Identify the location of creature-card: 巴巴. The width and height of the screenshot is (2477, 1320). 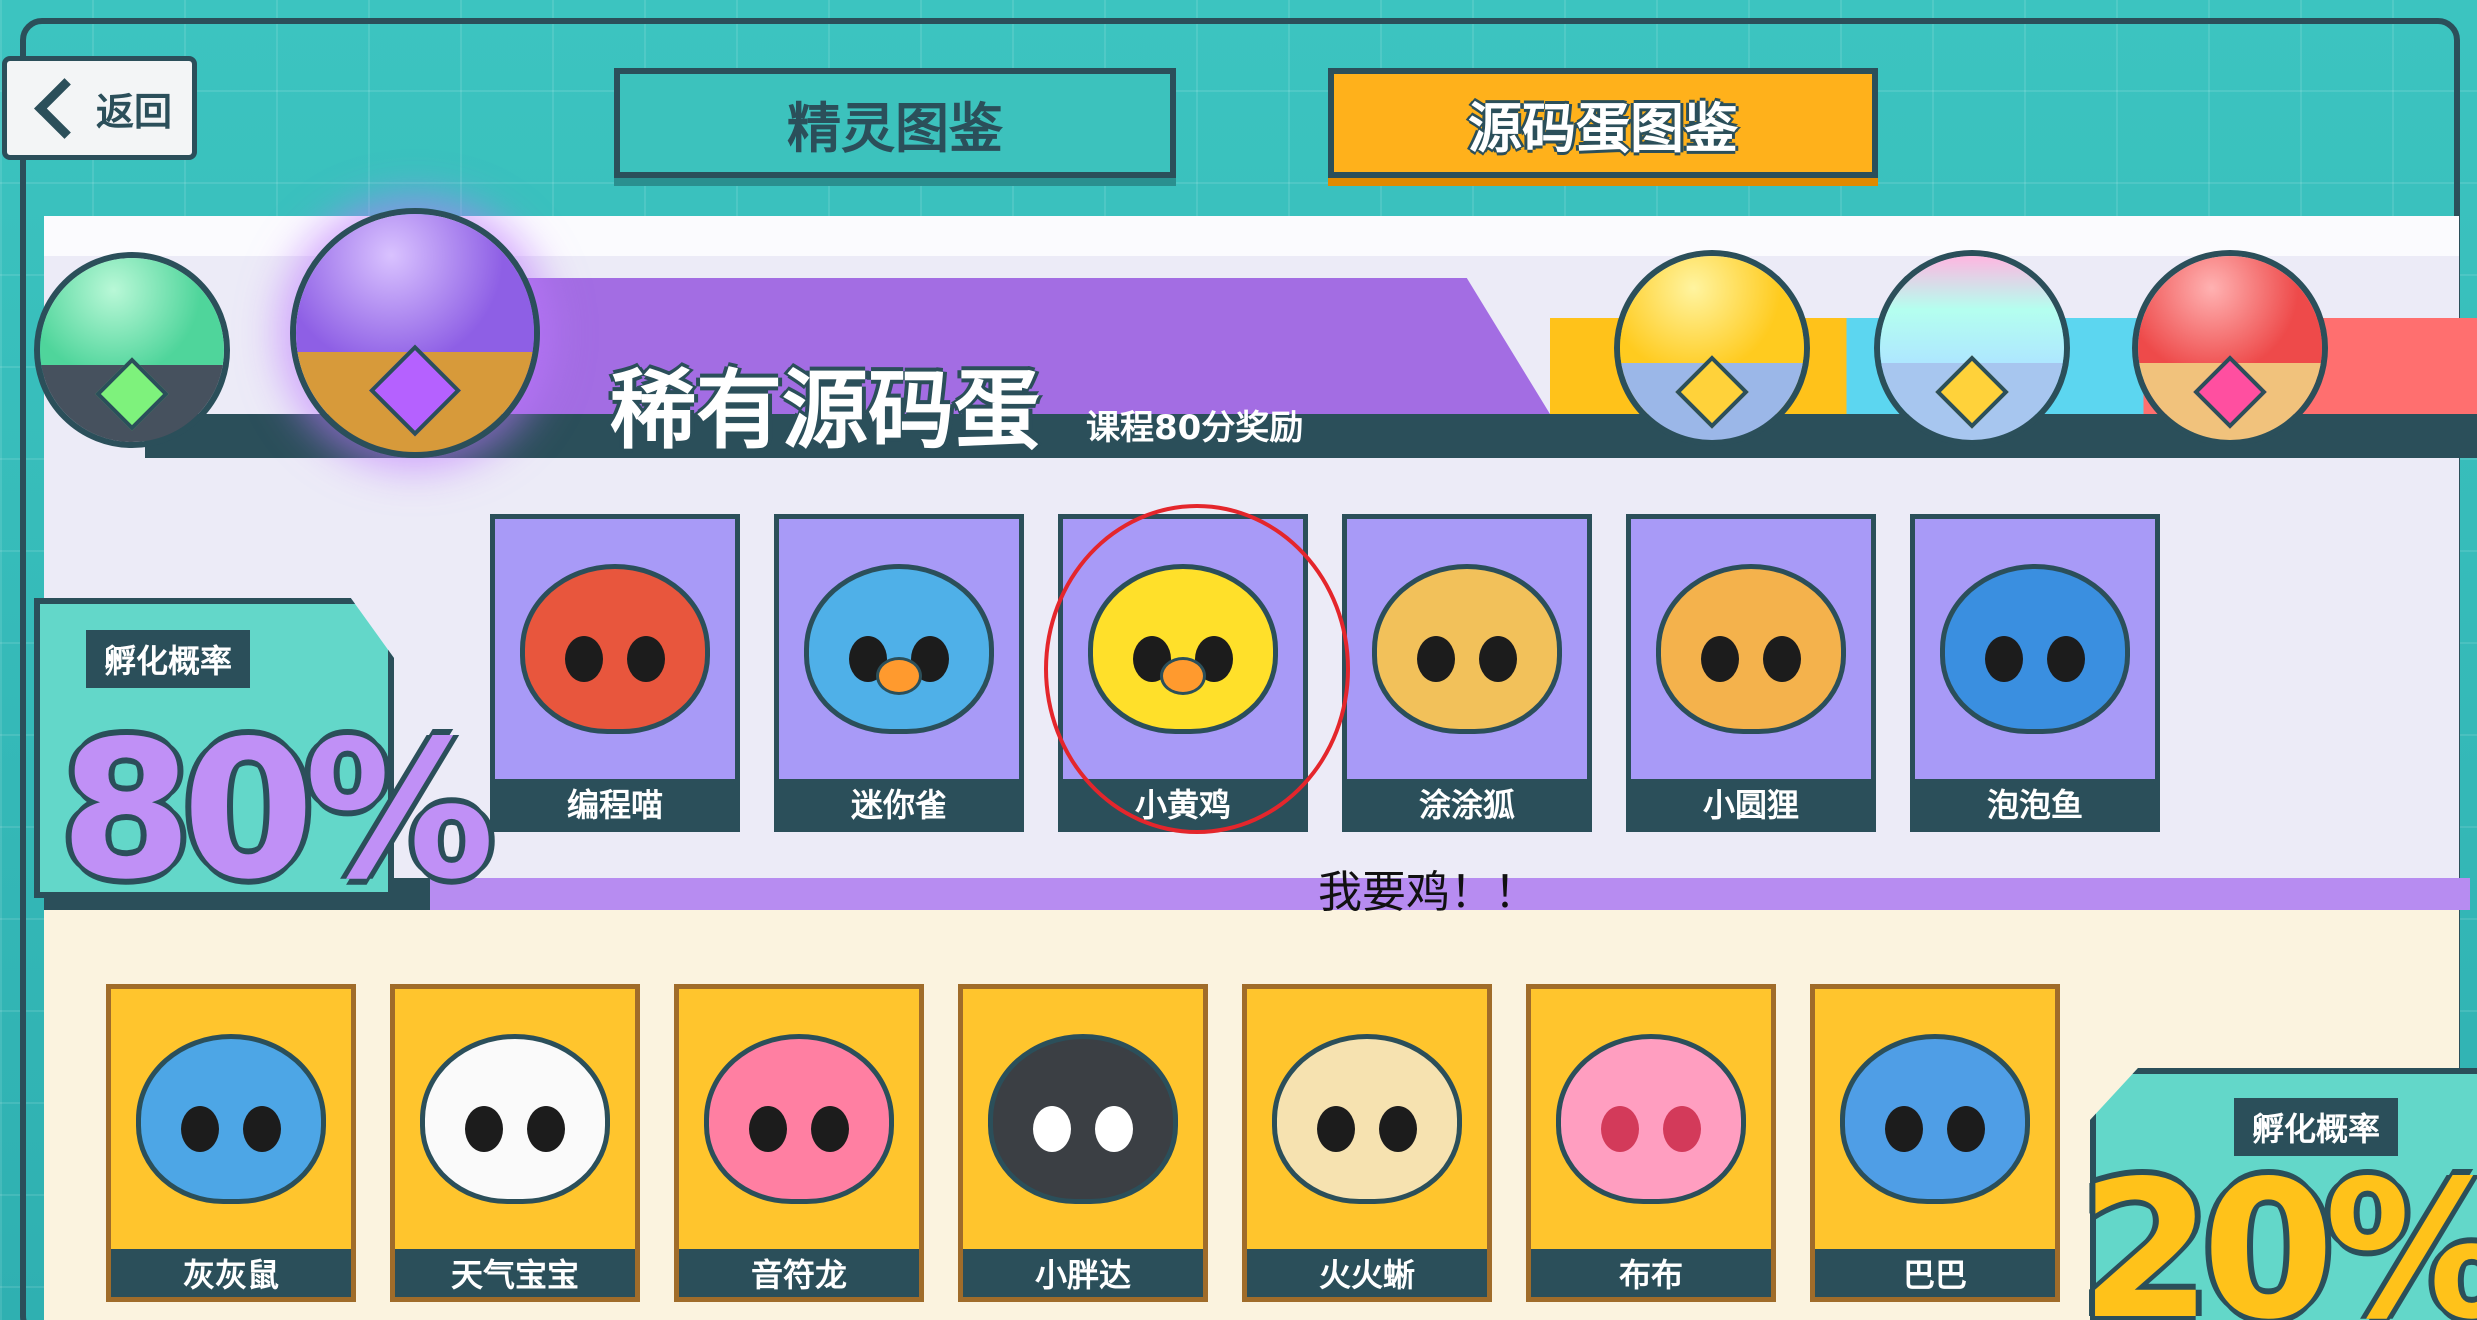
(1935, 1143).